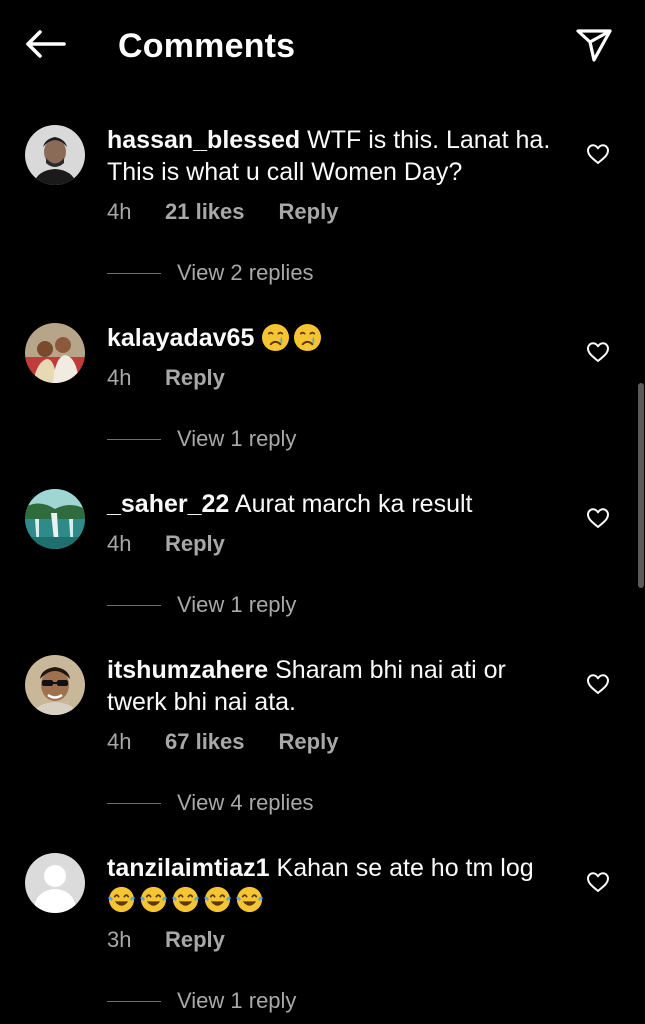 The height and width of the screenshot is (1024, 645). Describe the element at coordinates (245, 802) in the screenshot. I see `view-replies-label: View 4 replies` at that location.